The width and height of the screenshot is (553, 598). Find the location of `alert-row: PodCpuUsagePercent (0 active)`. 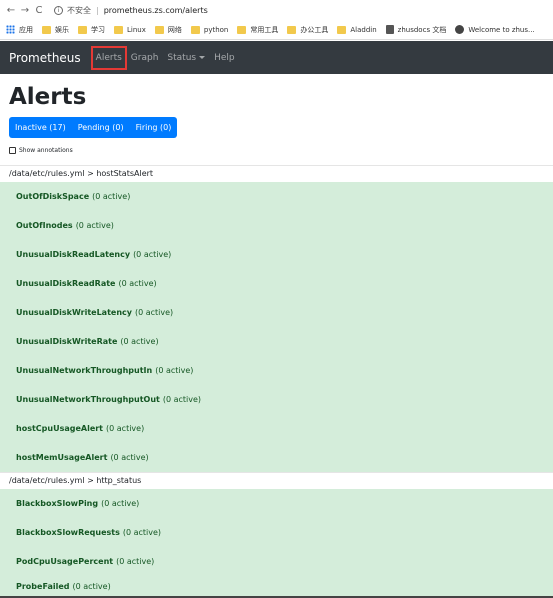

alert-row: PodCpuUsagePercent (0 active) is located at coordinates (276, 561).